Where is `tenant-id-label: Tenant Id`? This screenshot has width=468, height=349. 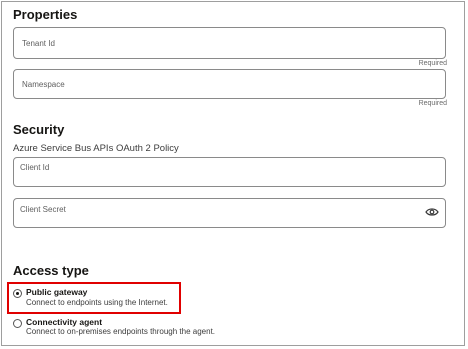 tenant-id-label: Tenant Id is located at coordinates (38, 43).